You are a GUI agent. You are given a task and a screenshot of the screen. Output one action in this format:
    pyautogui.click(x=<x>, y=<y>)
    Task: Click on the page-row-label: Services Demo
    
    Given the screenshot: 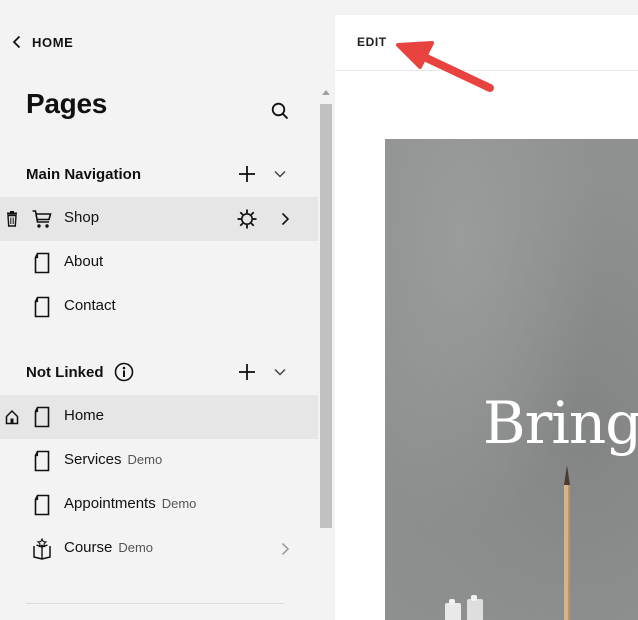 What is the action you would take?
    pyautogui.click(x=113, y=459)
    